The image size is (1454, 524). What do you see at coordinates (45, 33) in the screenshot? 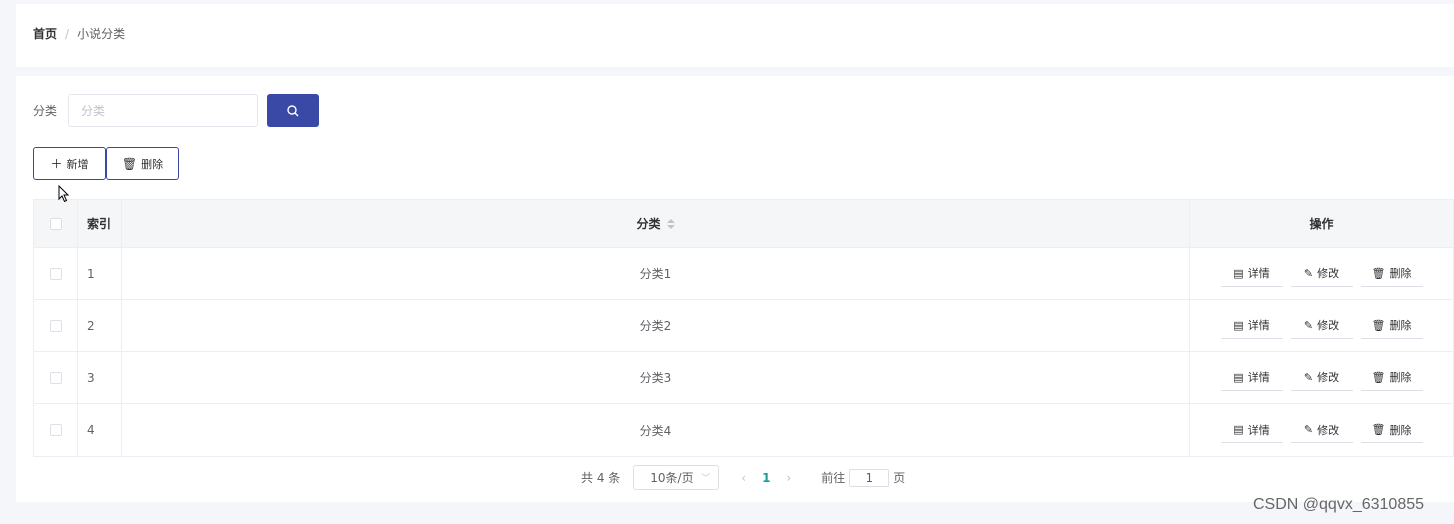
I see `breadcrumb-home: 首页` at bounding box center [45, 33].